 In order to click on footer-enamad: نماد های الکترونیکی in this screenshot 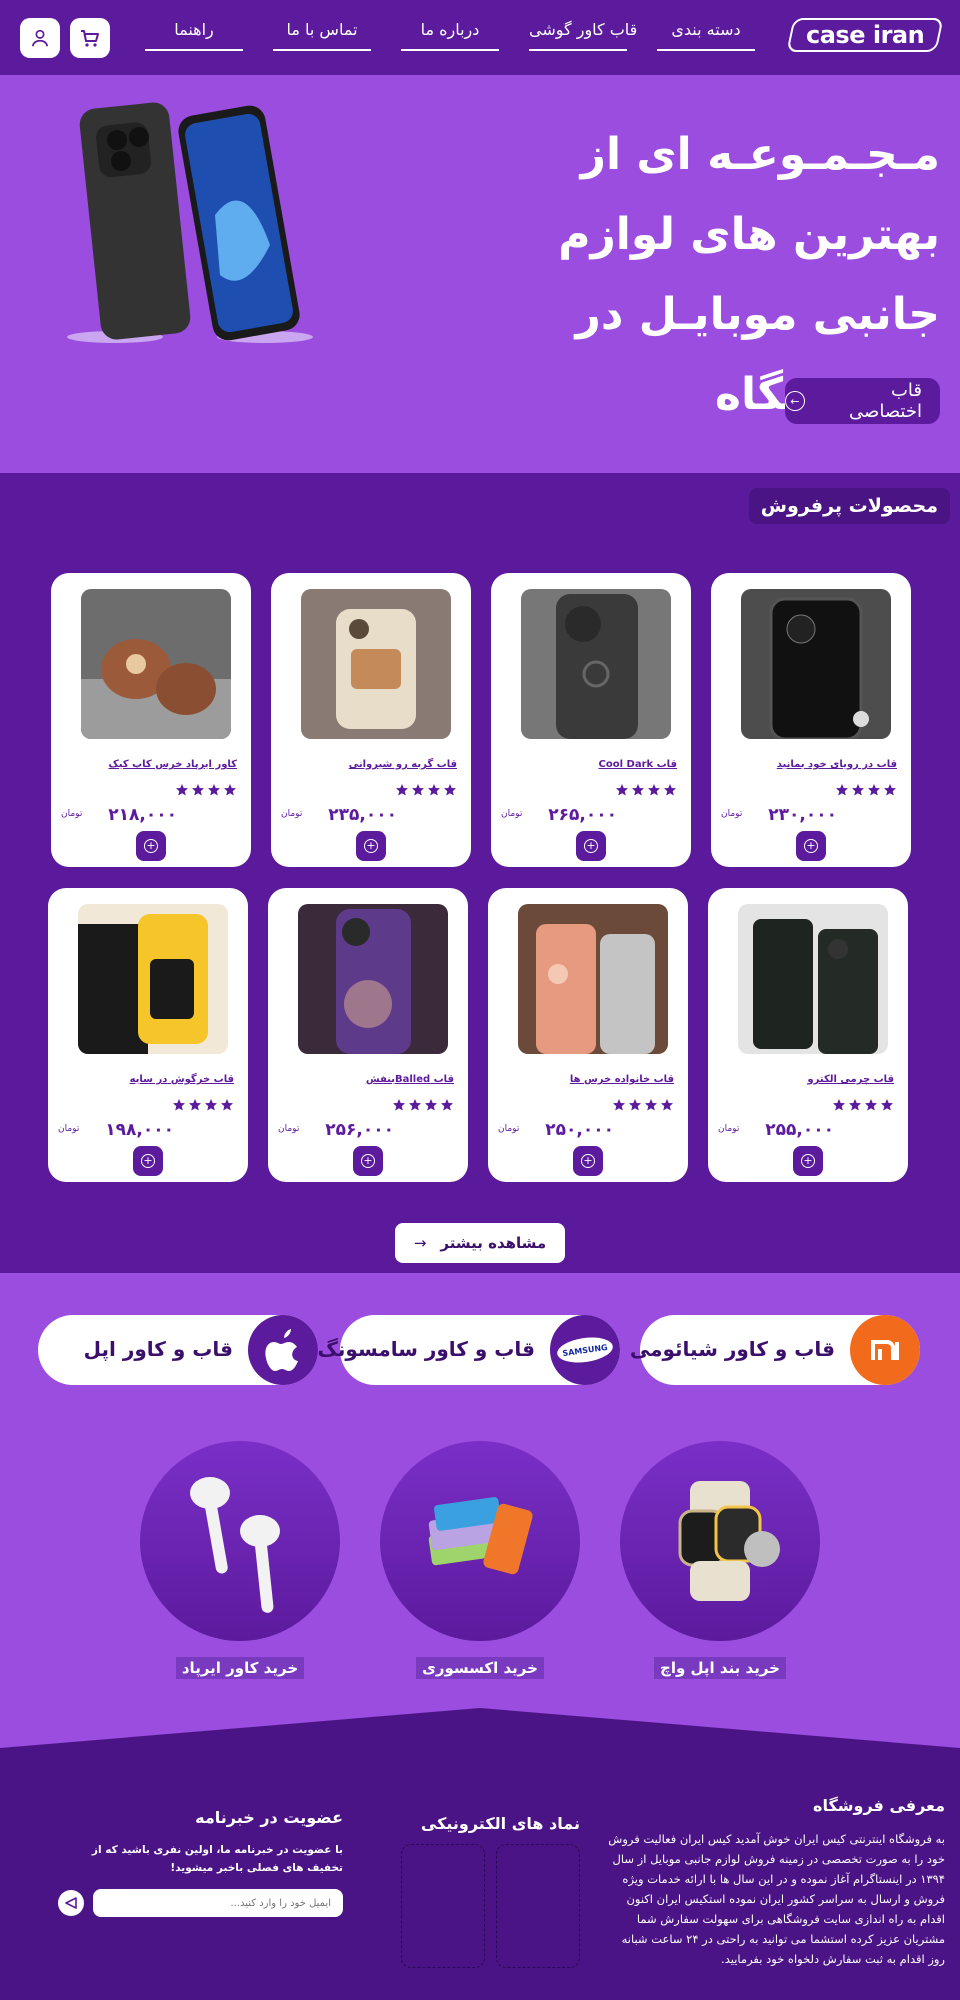, I will do `click(490, 1891)`.